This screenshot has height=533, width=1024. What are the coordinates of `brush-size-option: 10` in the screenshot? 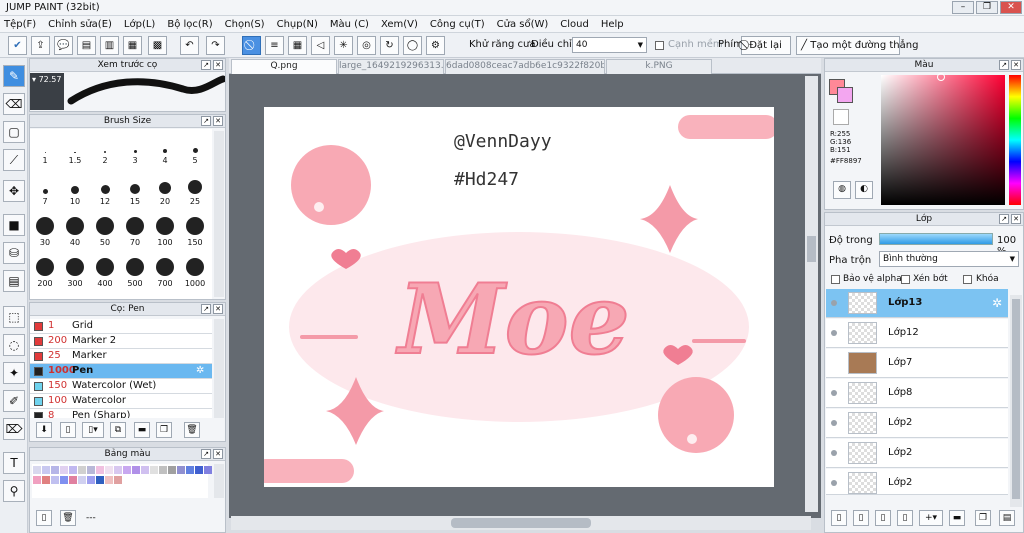 It's located at (75, 192).